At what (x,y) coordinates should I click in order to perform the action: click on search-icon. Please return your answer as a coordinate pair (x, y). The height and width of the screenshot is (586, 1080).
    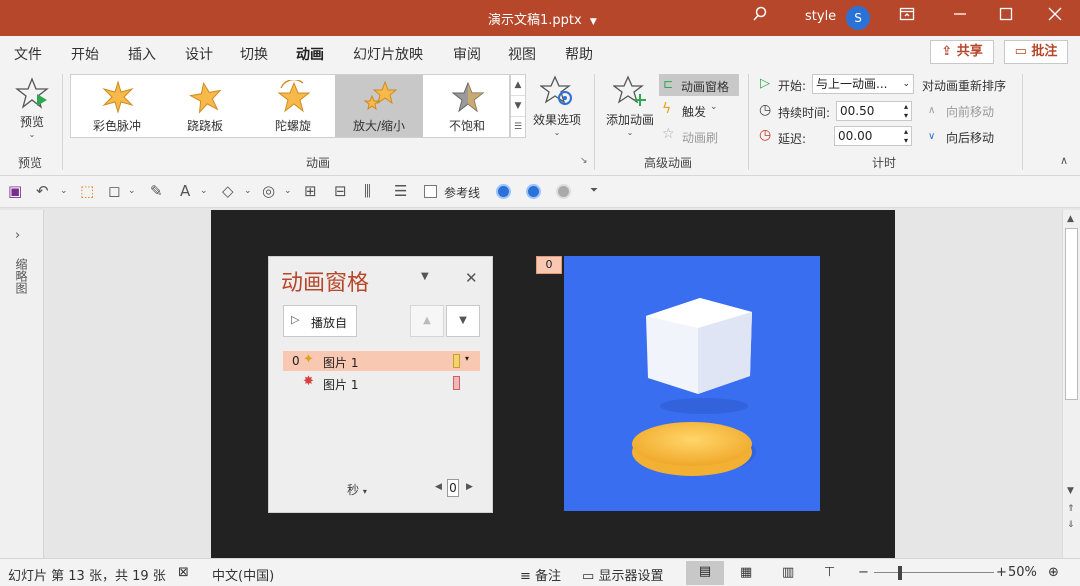
    Looking at the image, I should click on (760, 17).